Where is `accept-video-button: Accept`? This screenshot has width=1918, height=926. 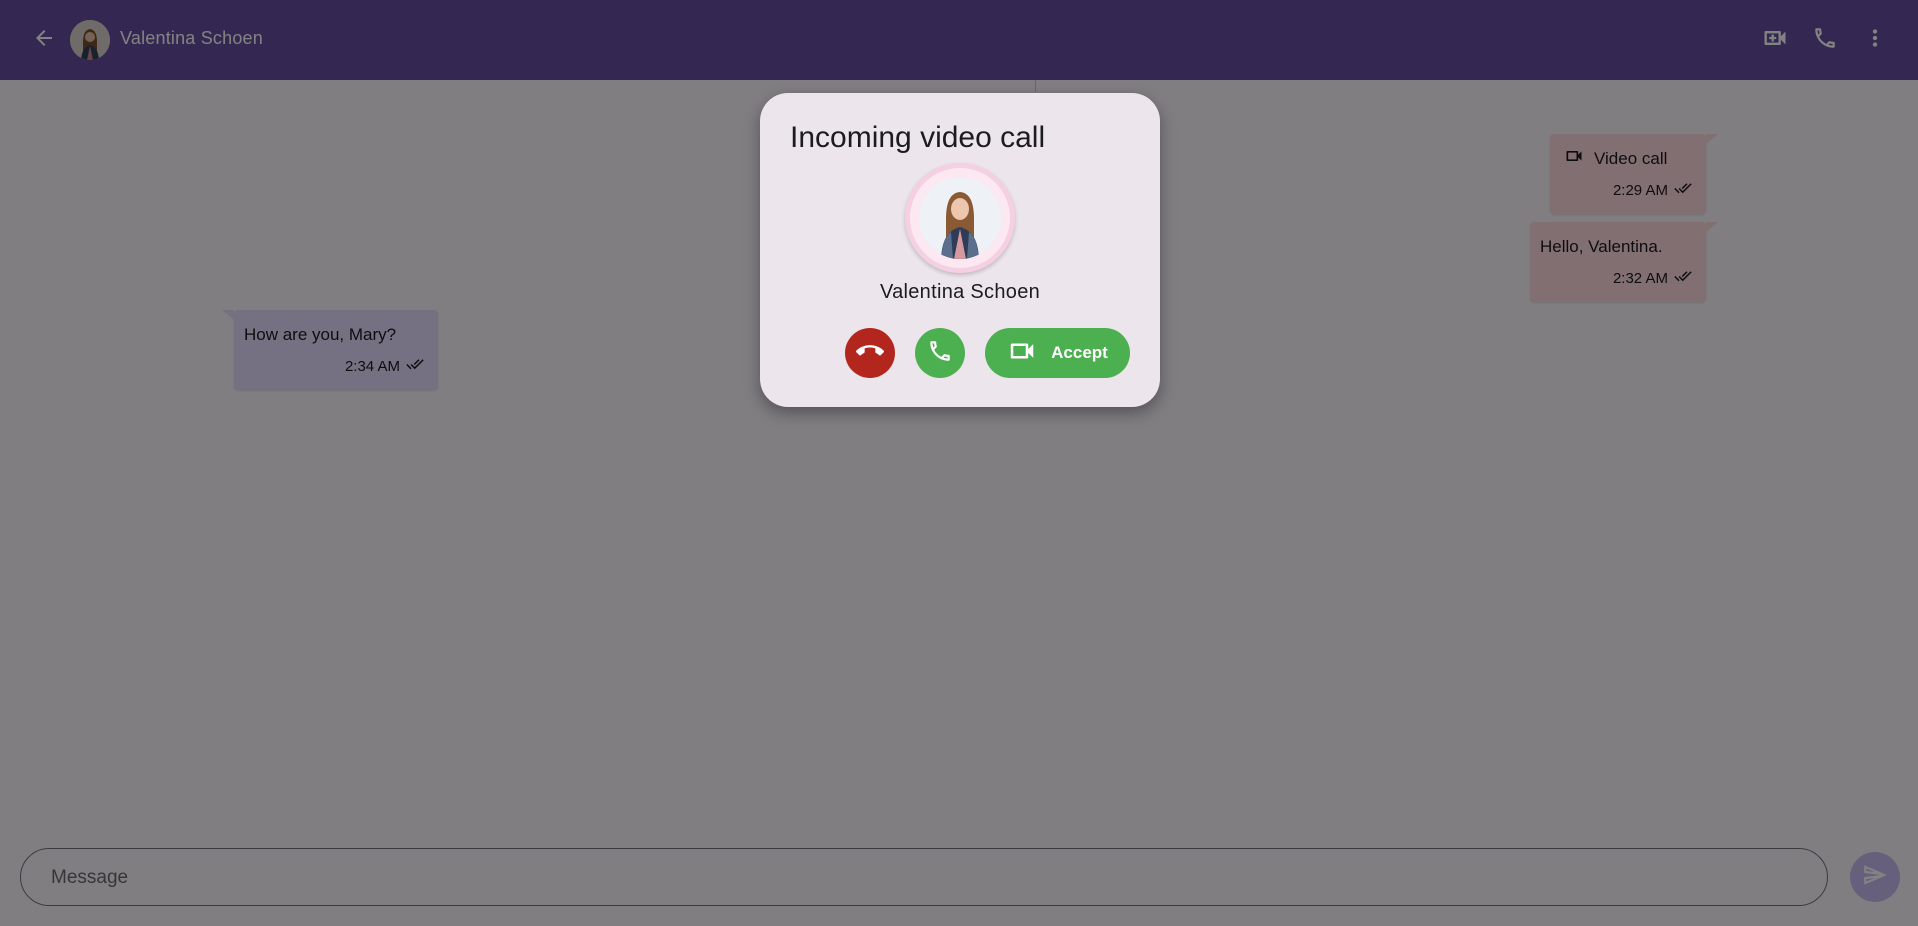
accept-video-button: Accept is located at coordinates (1057, 353).